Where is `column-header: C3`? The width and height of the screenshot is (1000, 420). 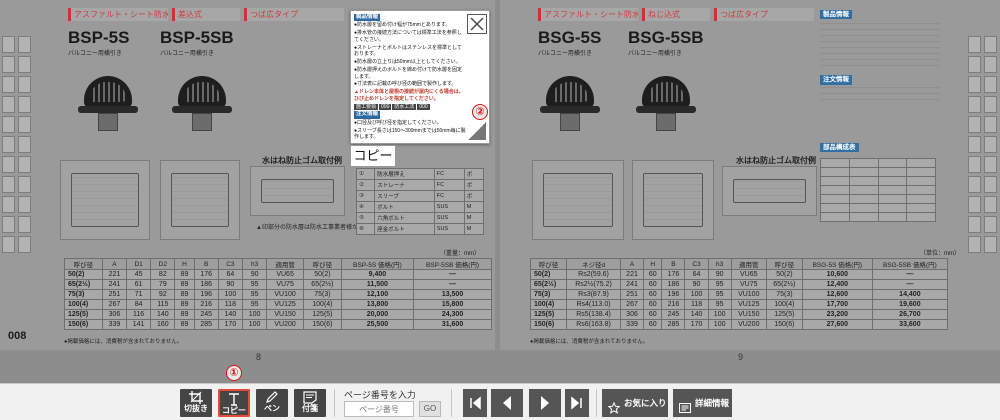 column-header: C3 is located at coordinates (696, 264).